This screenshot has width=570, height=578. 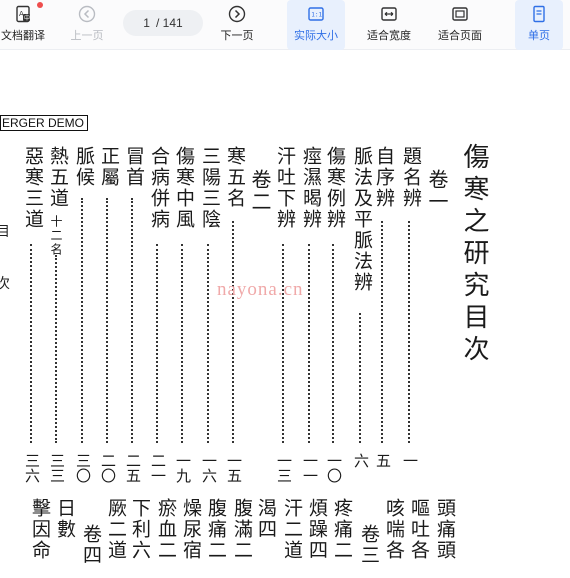 I want to click on edge-char: 目, so click(x=5, y=232).